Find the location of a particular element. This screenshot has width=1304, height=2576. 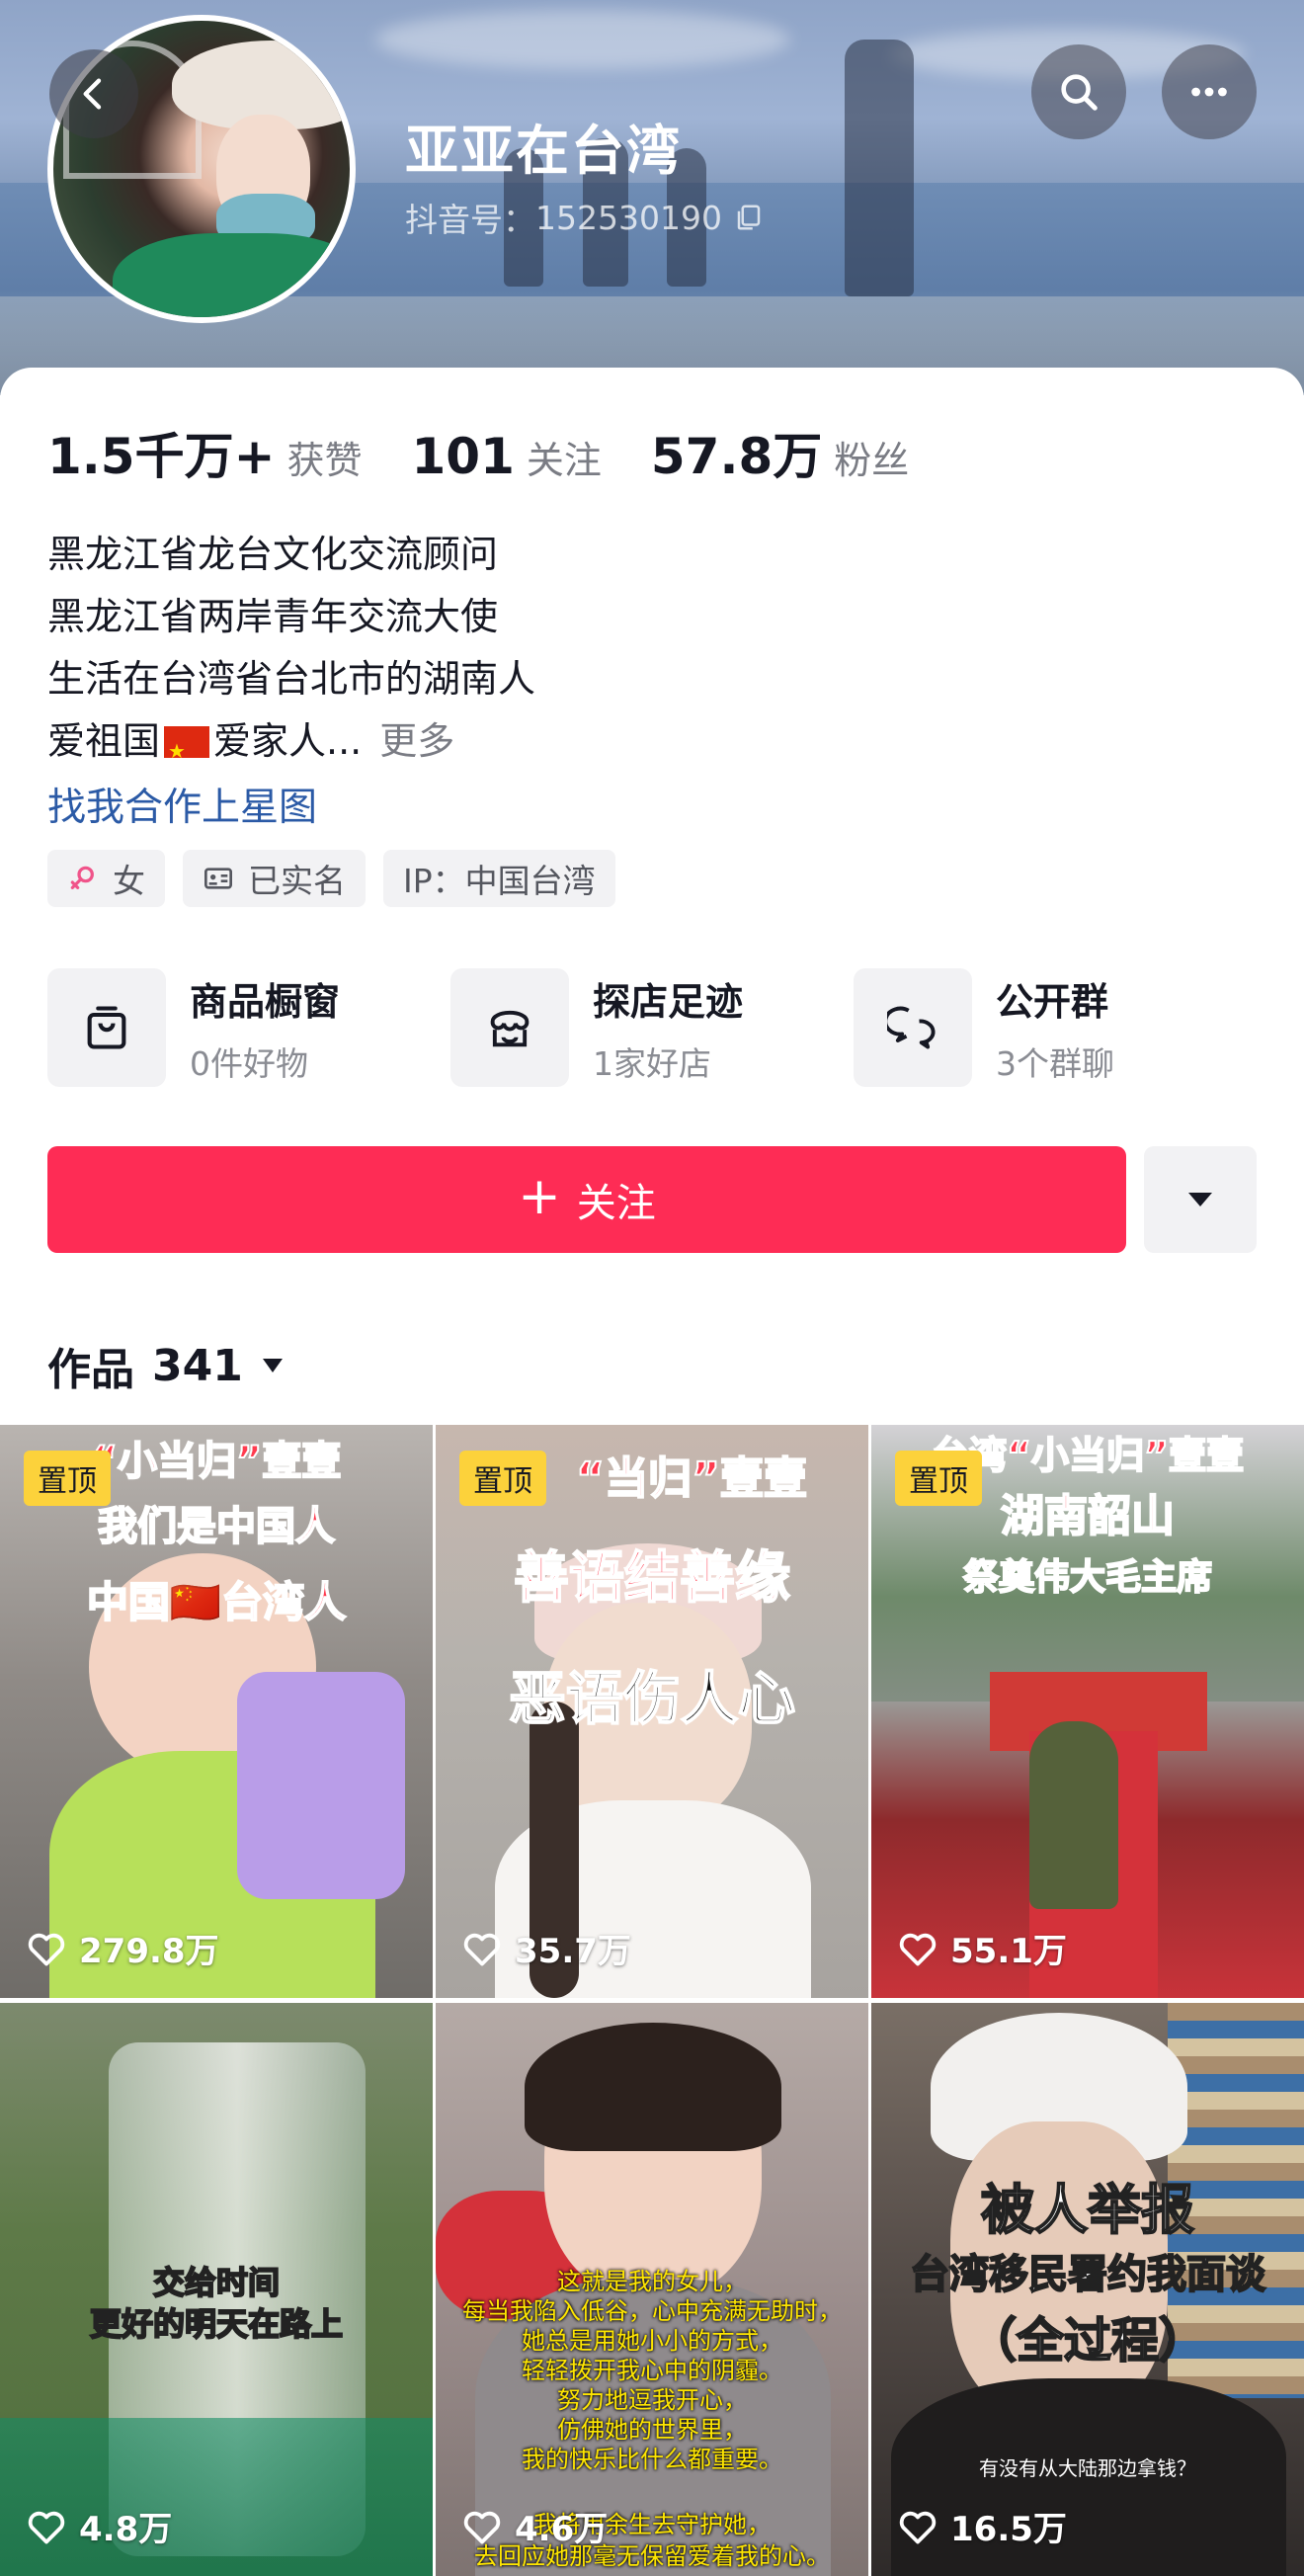

shortcut-public-groups: 公开群 3个群聊 is located at coordinates (1055, 1027).